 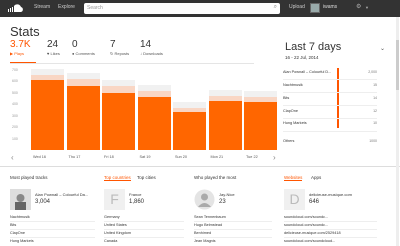 What do you see at coordinates (293, 178) in the screenshot?
I see `tab-websites: Websites` at bounding box center [293, 178].